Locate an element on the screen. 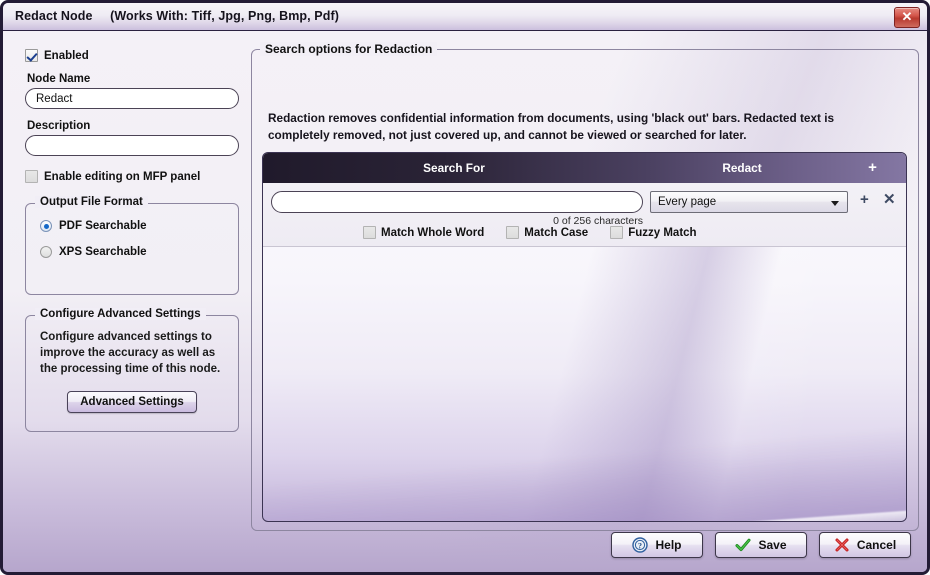 This screenshot has height=575, width=930. help-button: ? Help is located at coordinates (657, 545).